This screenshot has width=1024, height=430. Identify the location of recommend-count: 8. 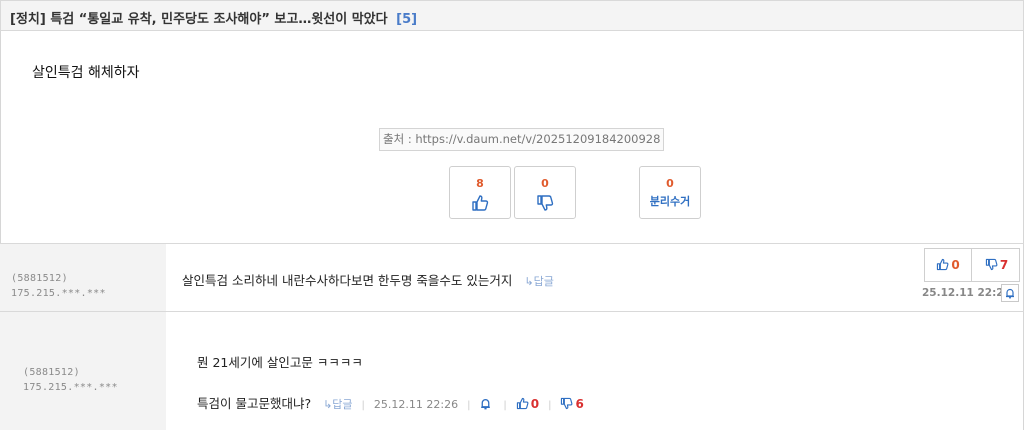
(480, 183).